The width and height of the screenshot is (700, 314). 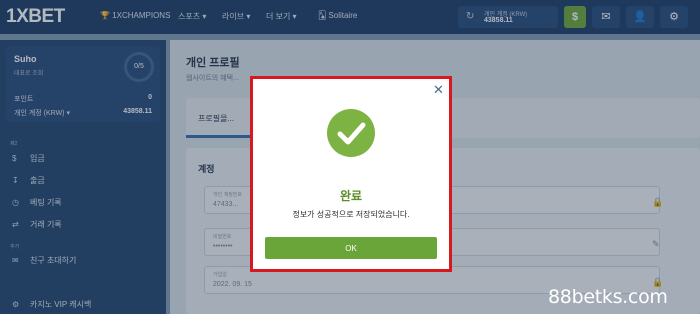 I want to click on dialog-title: 완료, so click(x=351, y=196).